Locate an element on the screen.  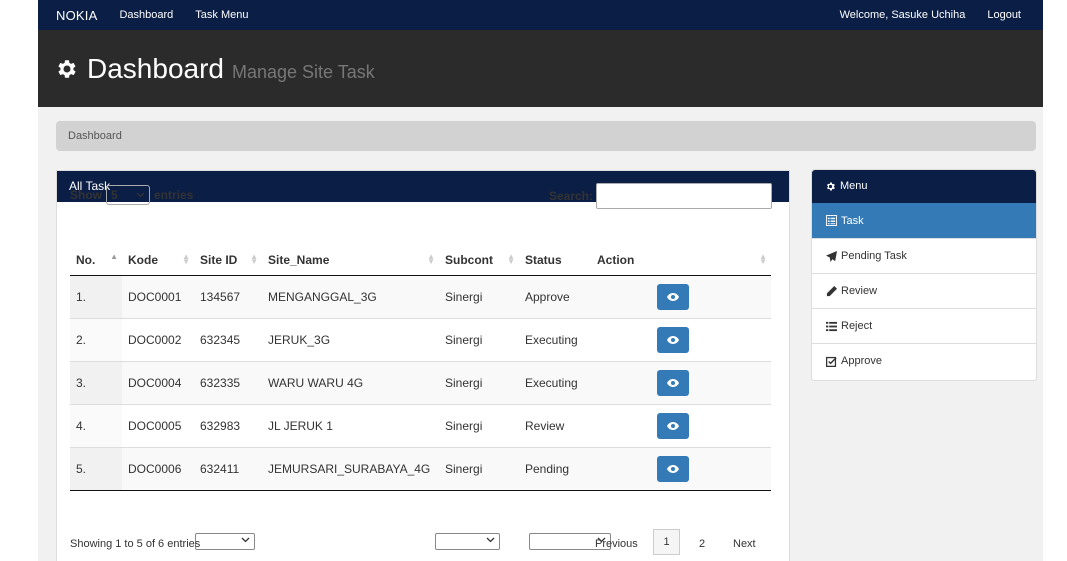
menu-item-review: Review is located at coordinates (924, 290).